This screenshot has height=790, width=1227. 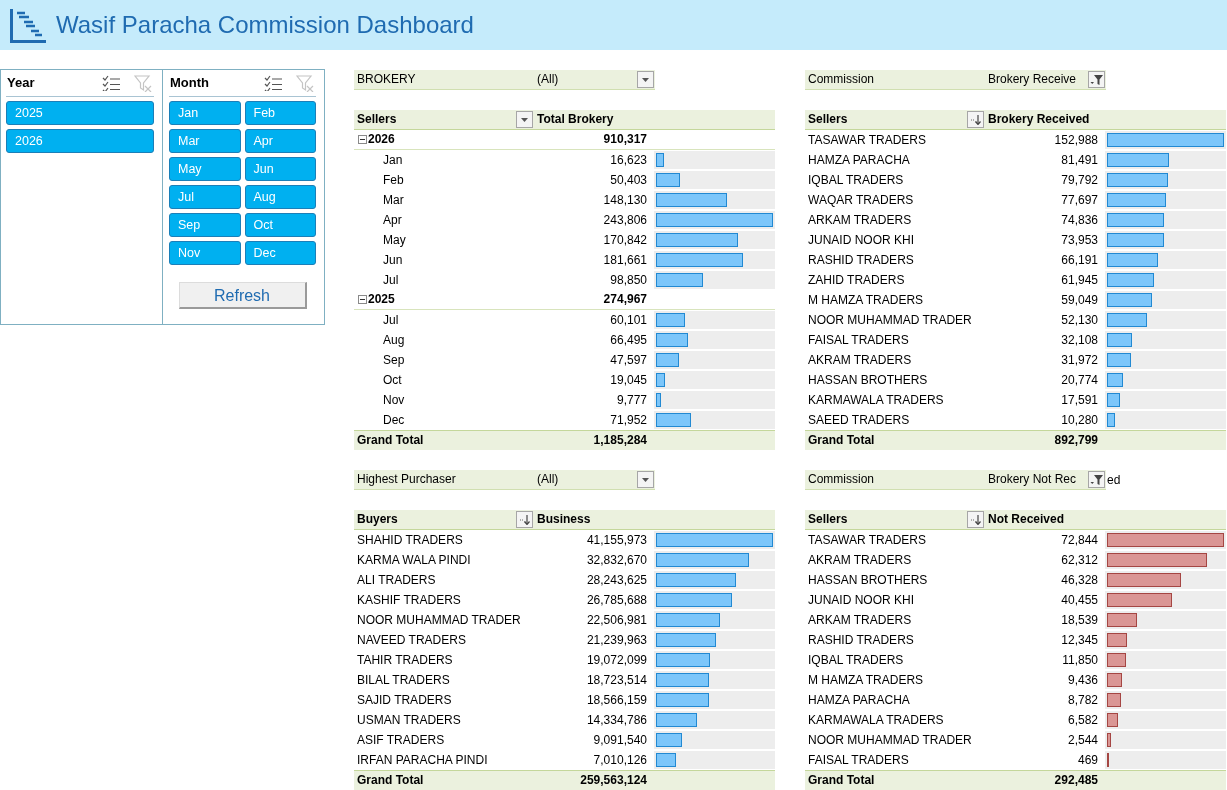 What do you see at coordinates (80, 141) in the screenshot?
I see `slicer-item: 2026` at bounding box center [80, 141].